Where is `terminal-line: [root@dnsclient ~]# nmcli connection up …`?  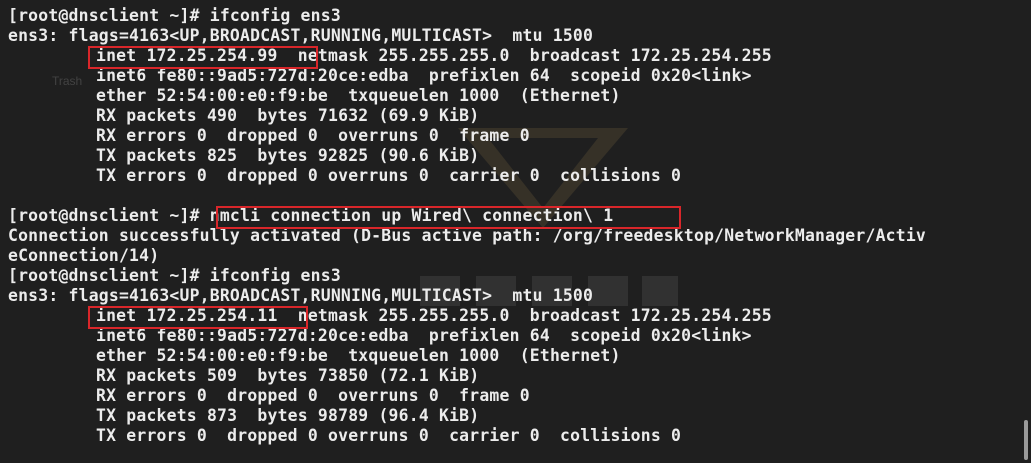 terminal-line: [root@dnsclient ~]# nmcli connection up … is located at coordinates (311, 215).